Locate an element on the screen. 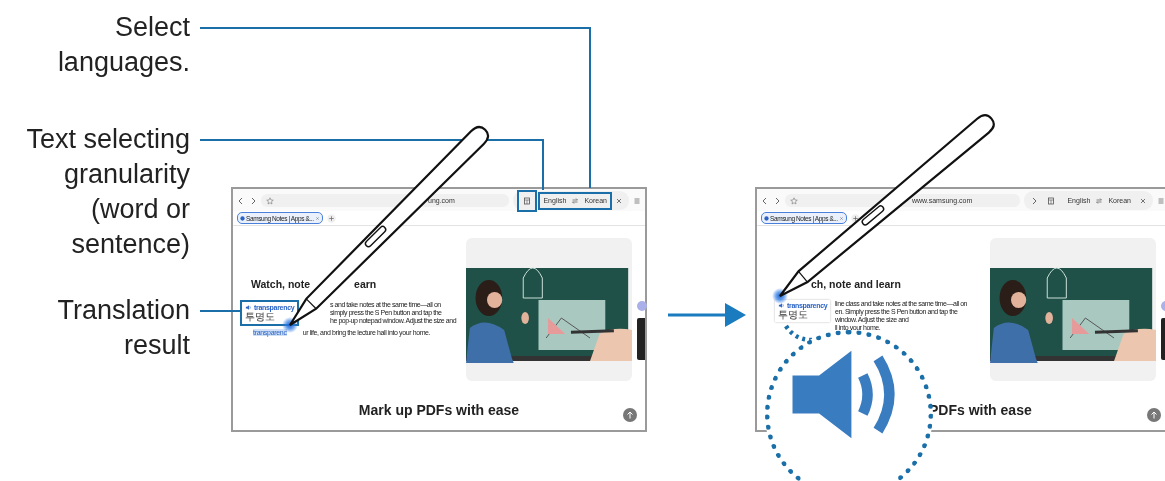  leader-line is located at coordinates (220, 311).